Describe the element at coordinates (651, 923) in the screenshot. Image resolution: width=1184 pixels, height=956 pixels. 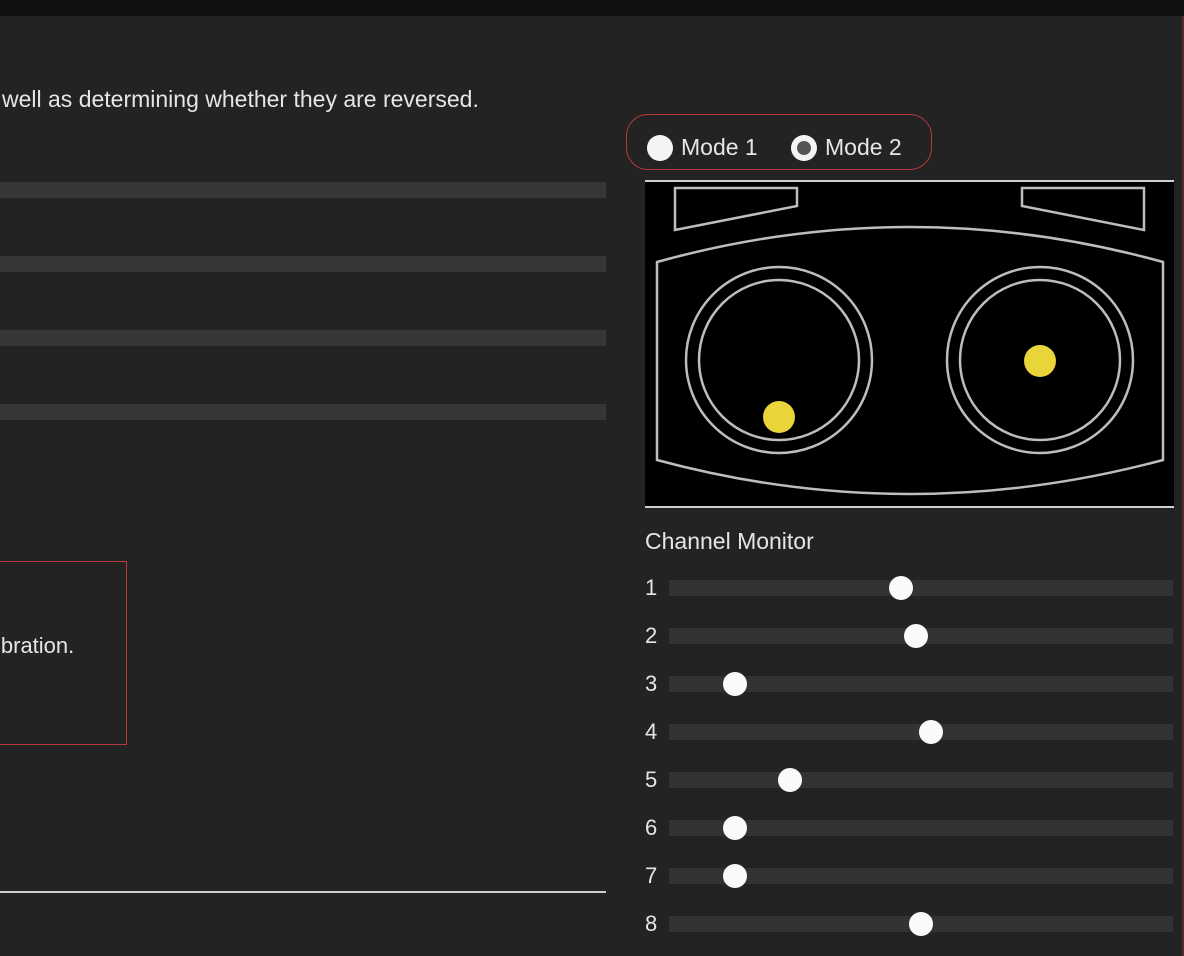
I see `channel-number: 8` at that location.